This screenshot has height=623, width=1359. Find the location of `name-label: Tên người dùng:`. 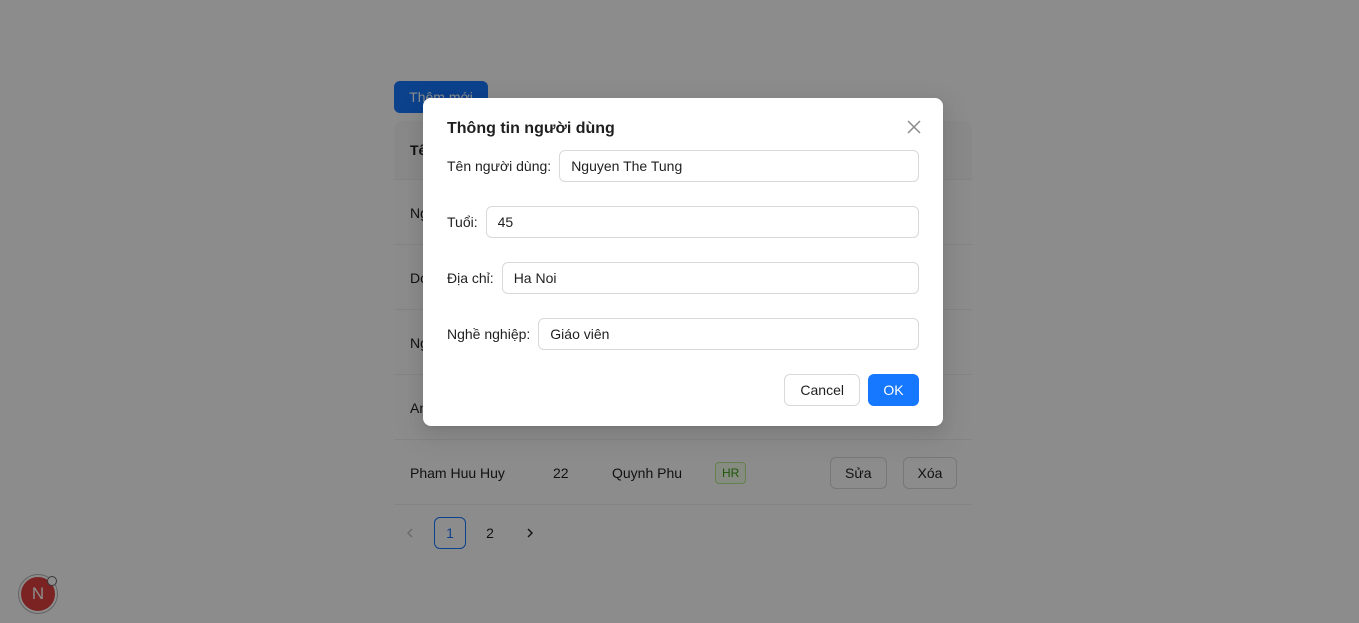

name-label: Tên người dùng: is located at coordinates (499, 166).